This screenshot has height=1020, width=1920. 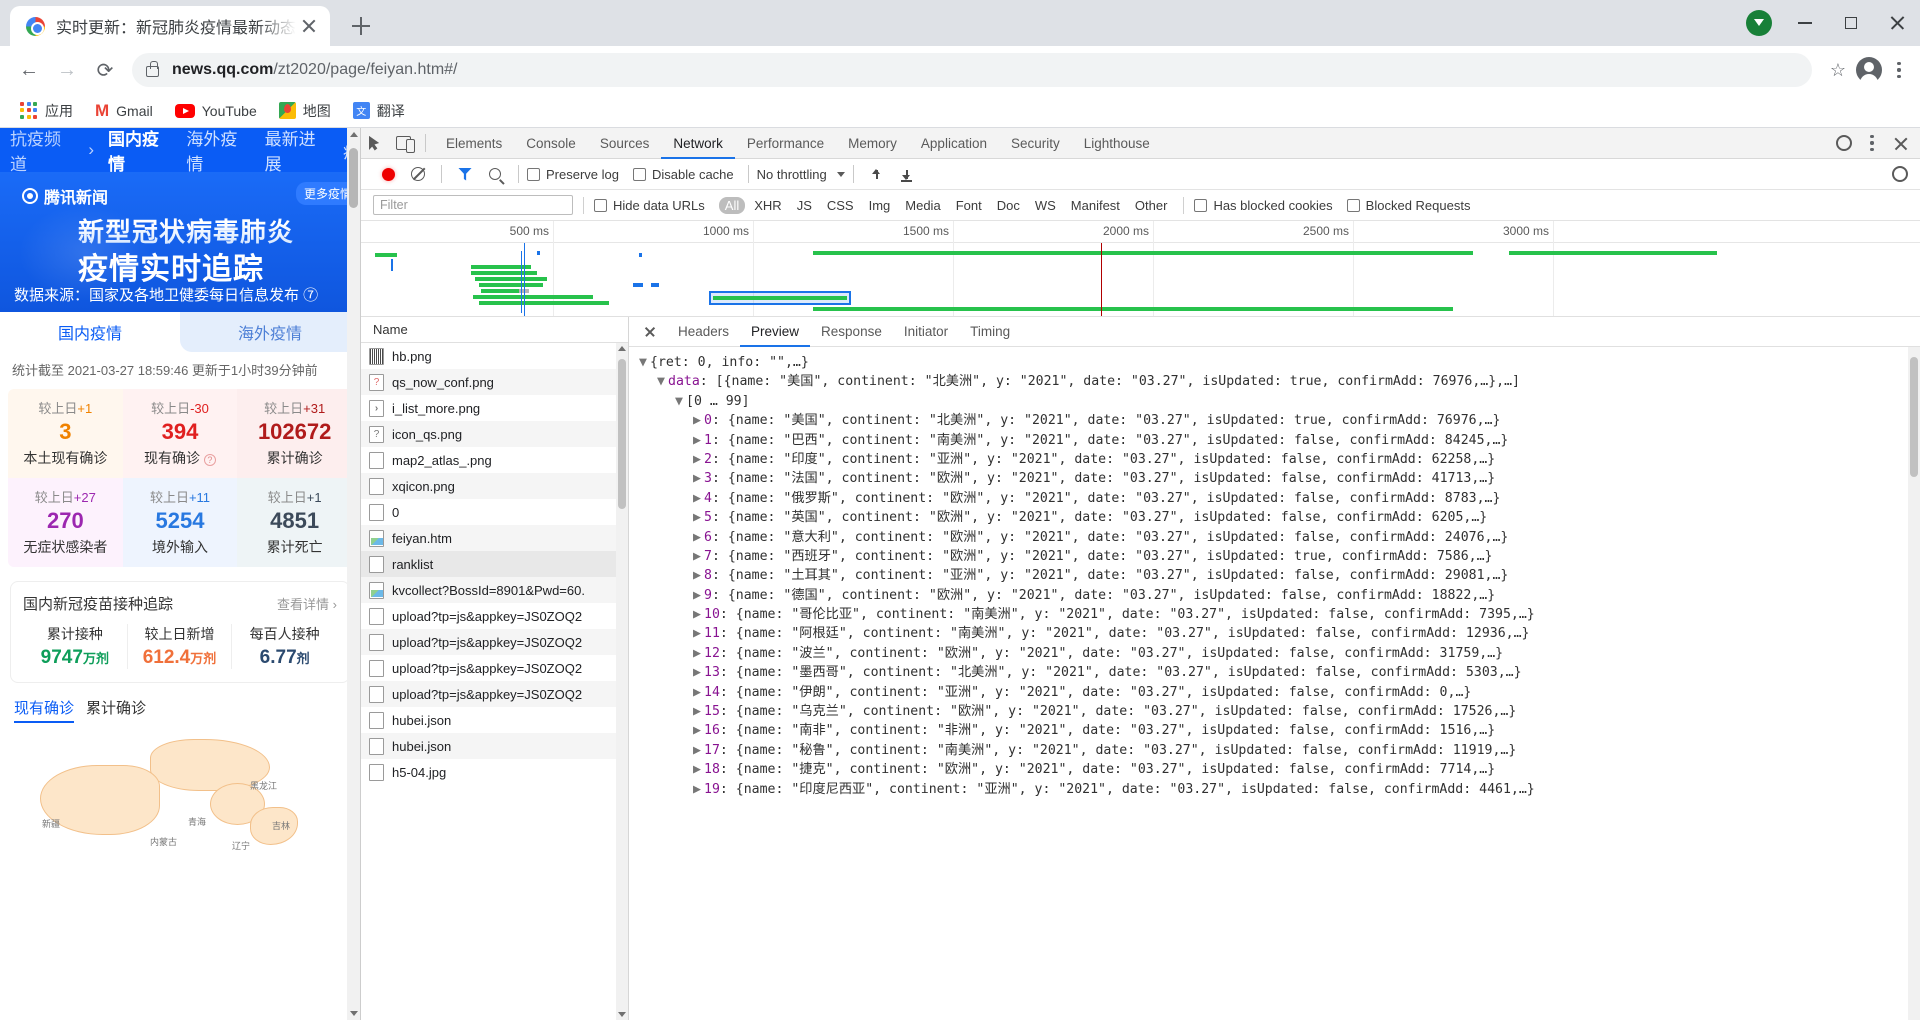 I want to click on type-filter-manifest: Manifest, so click(x=1095, y=205).